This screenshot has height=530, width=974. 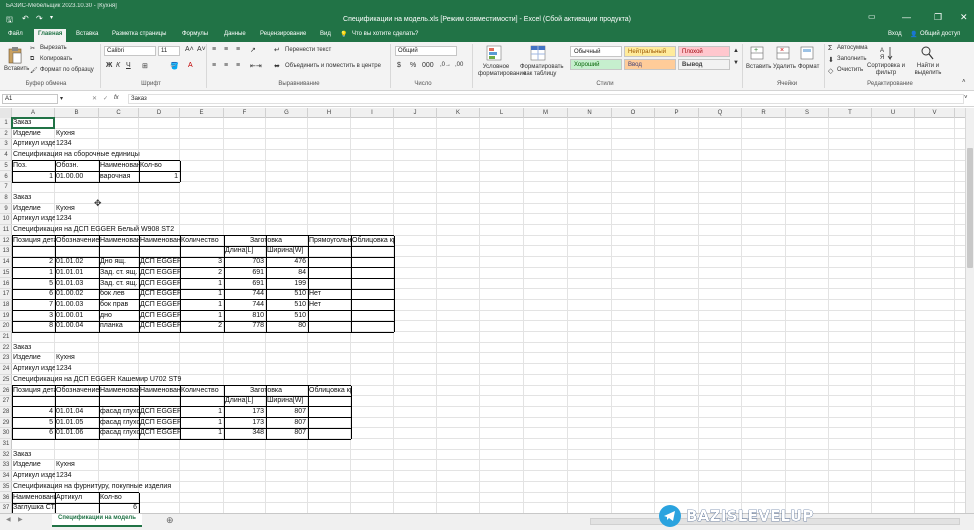 What do you see at coordinates (202, 423) in the screenshot?
I see `cell-e29: 1` at bounding box center [202, 423].